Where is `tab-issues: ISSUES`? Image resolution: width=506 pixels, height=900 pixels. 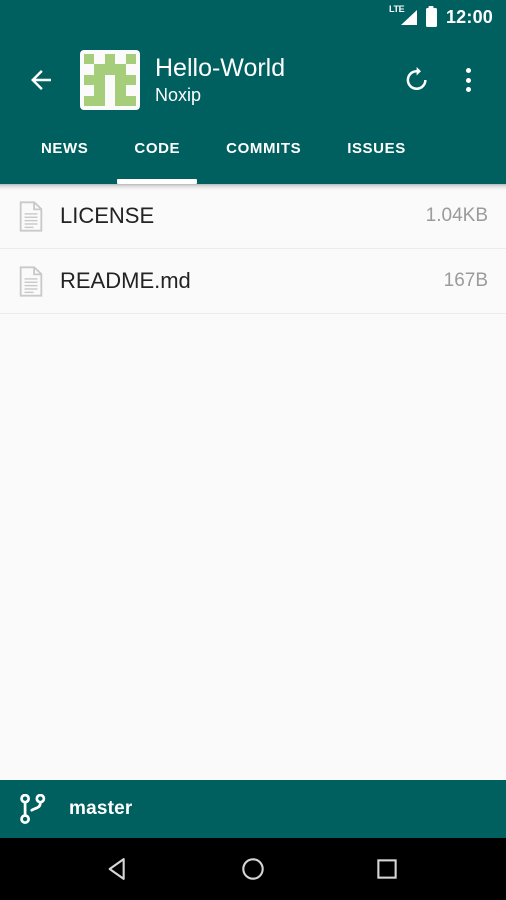 tab-issues: ISSUES is located at coordinates (376, 155).